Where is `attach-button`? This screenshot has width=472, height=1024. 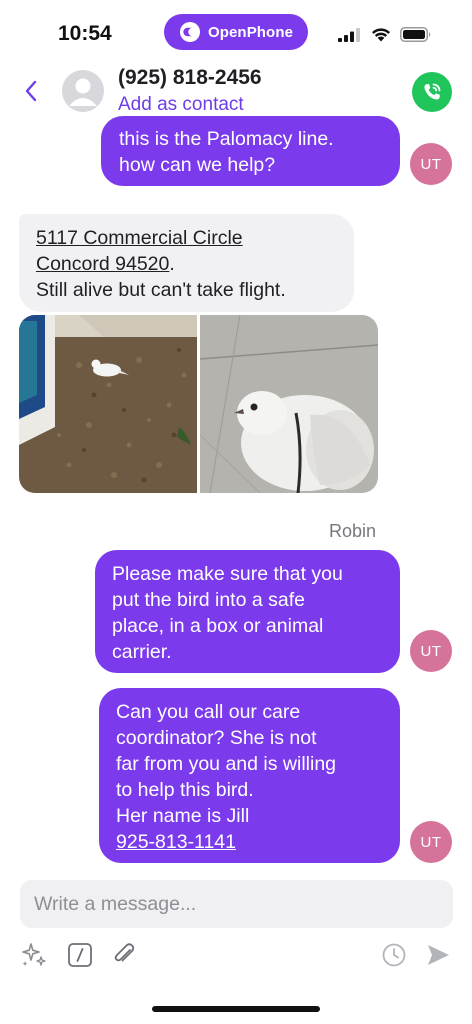
attach-button is located at coordinates (124, 955).